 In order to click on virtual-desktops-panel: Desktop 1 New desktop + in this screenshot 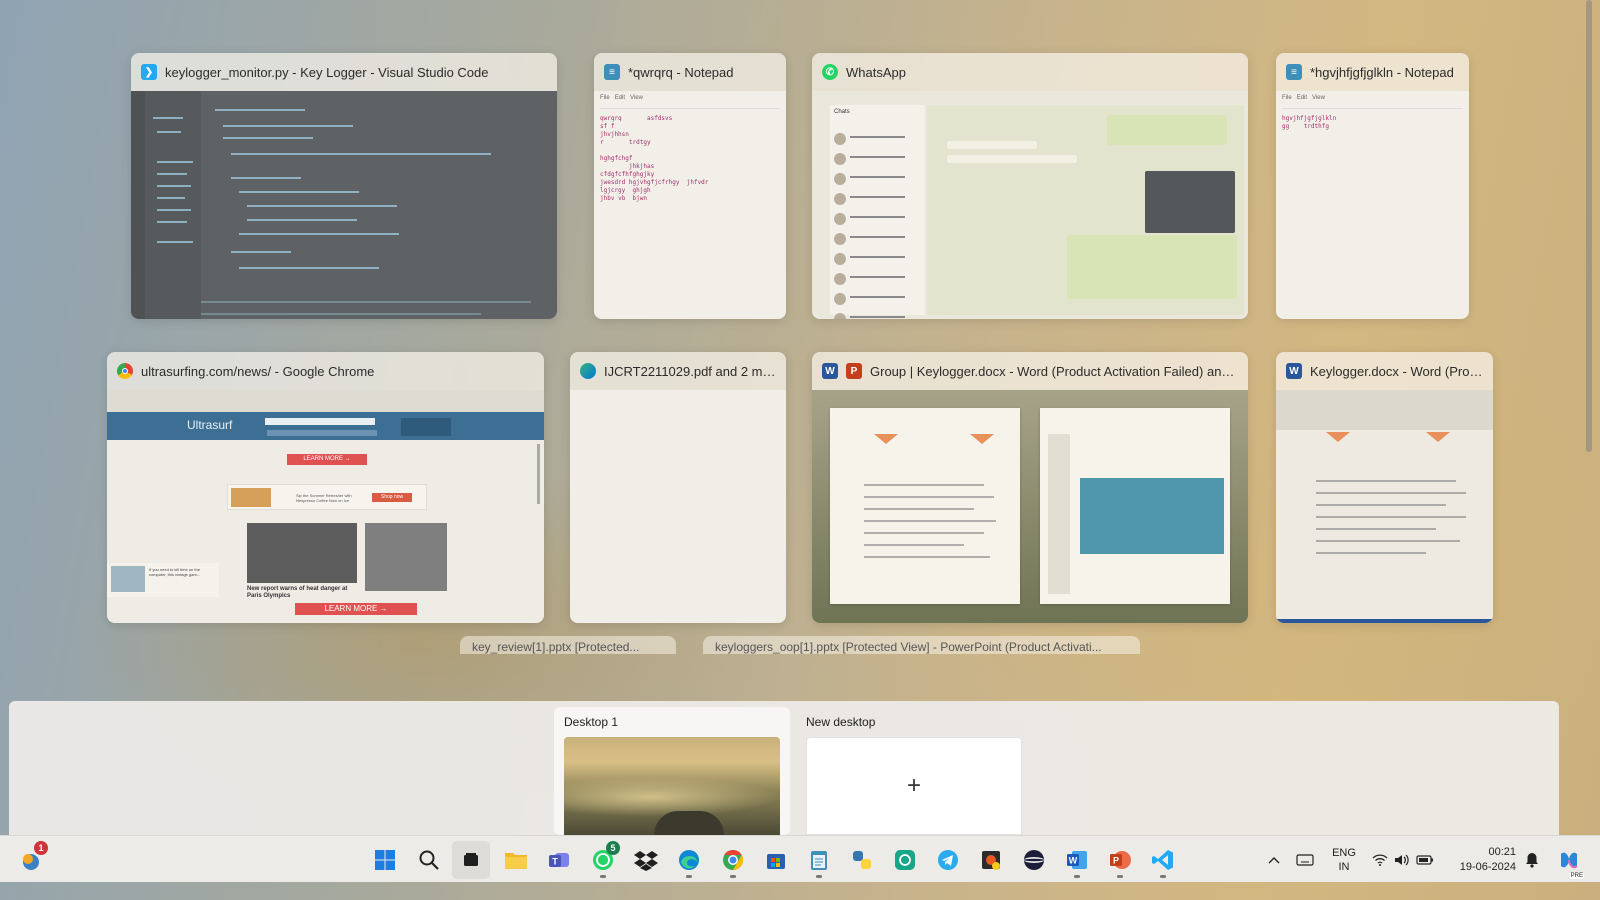, I will do `click(784, 768)`.